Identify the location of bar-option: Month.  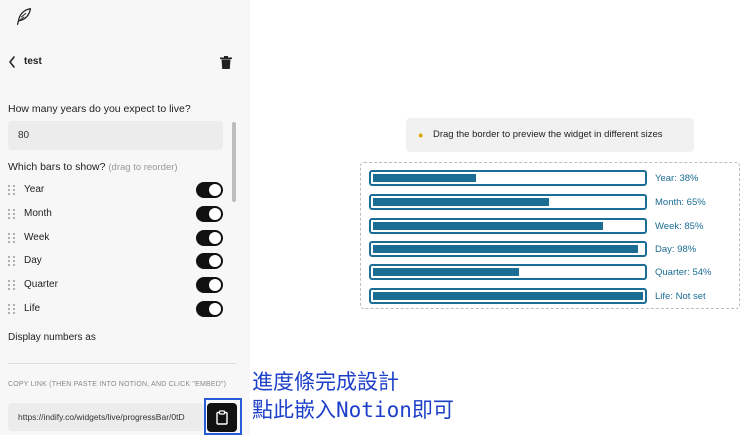
(116, 214).